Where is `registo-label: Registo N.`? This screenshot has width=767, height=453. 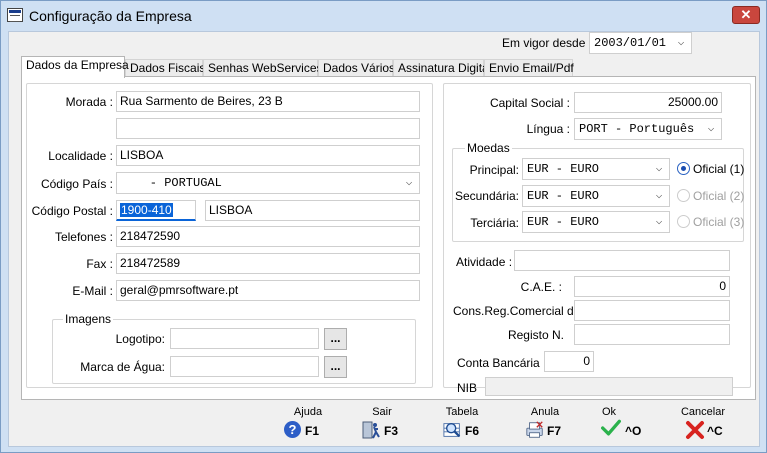 registo-label: Registo N. is located at coordinates (535, 335).